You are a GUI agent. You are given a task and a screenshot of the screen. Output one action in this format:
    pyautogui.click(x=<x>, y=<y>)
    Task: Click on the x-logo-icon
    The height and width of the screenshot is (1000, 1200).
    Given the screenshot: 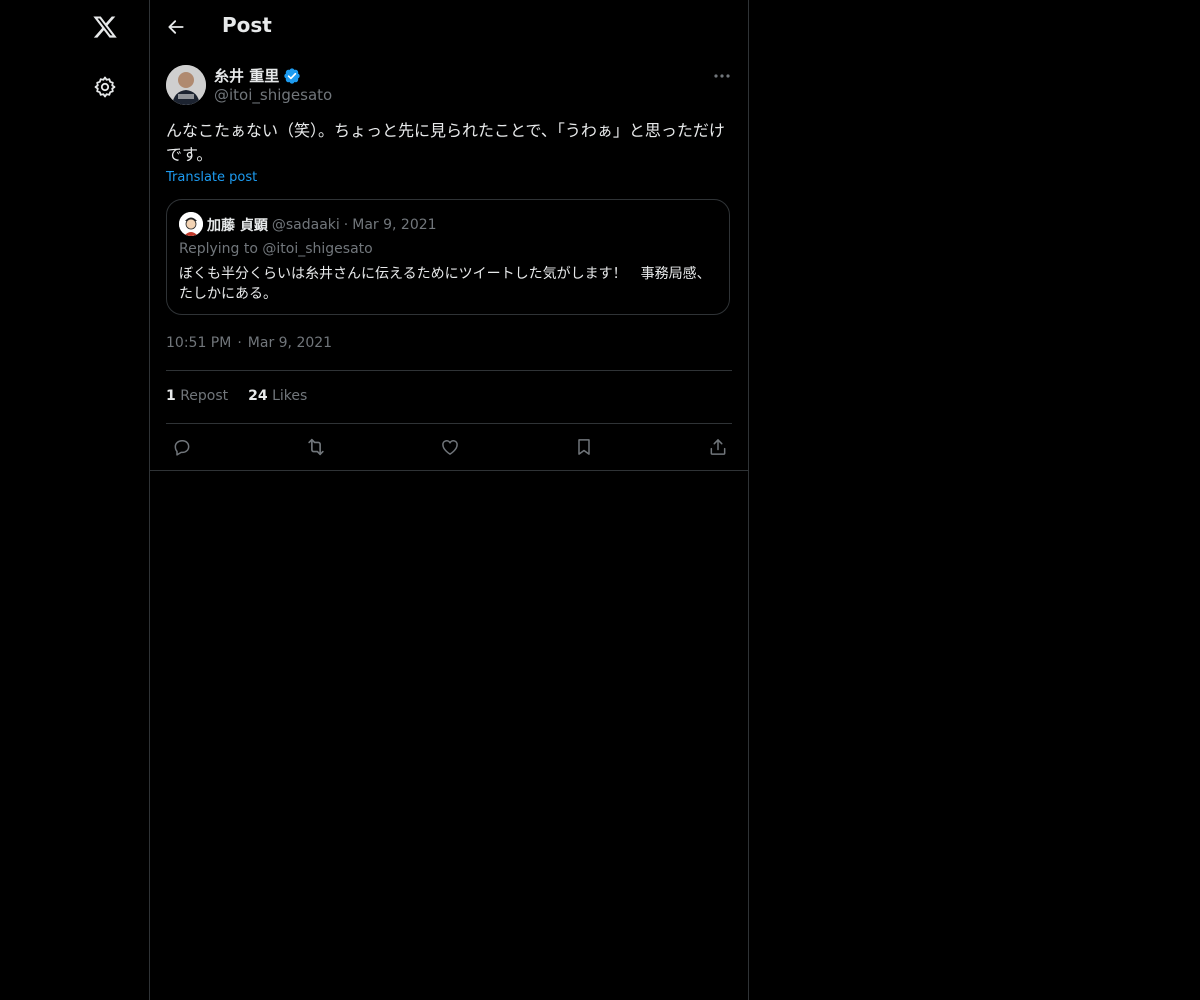 What is the action you would take?
    pyautogui.click(x=105, y=27)
    